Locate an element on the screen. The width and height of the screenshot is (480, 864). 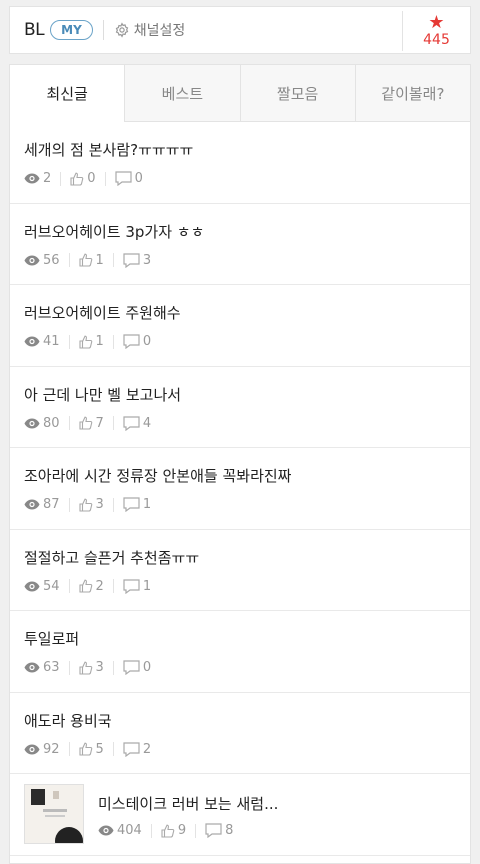
like-count-value: 2 is located at coordinates (99, 586).